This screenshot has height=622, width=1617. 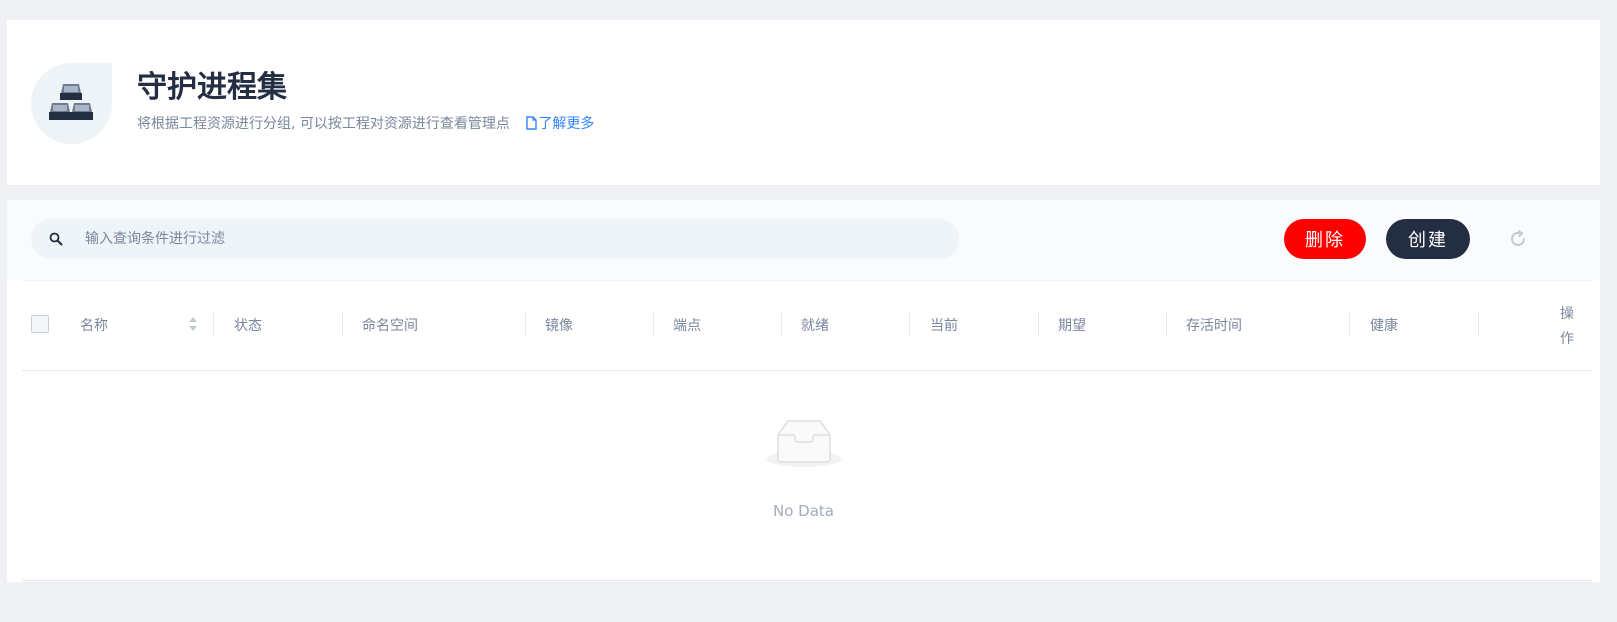 I want to click on search-box, so click(x=495, y=239).